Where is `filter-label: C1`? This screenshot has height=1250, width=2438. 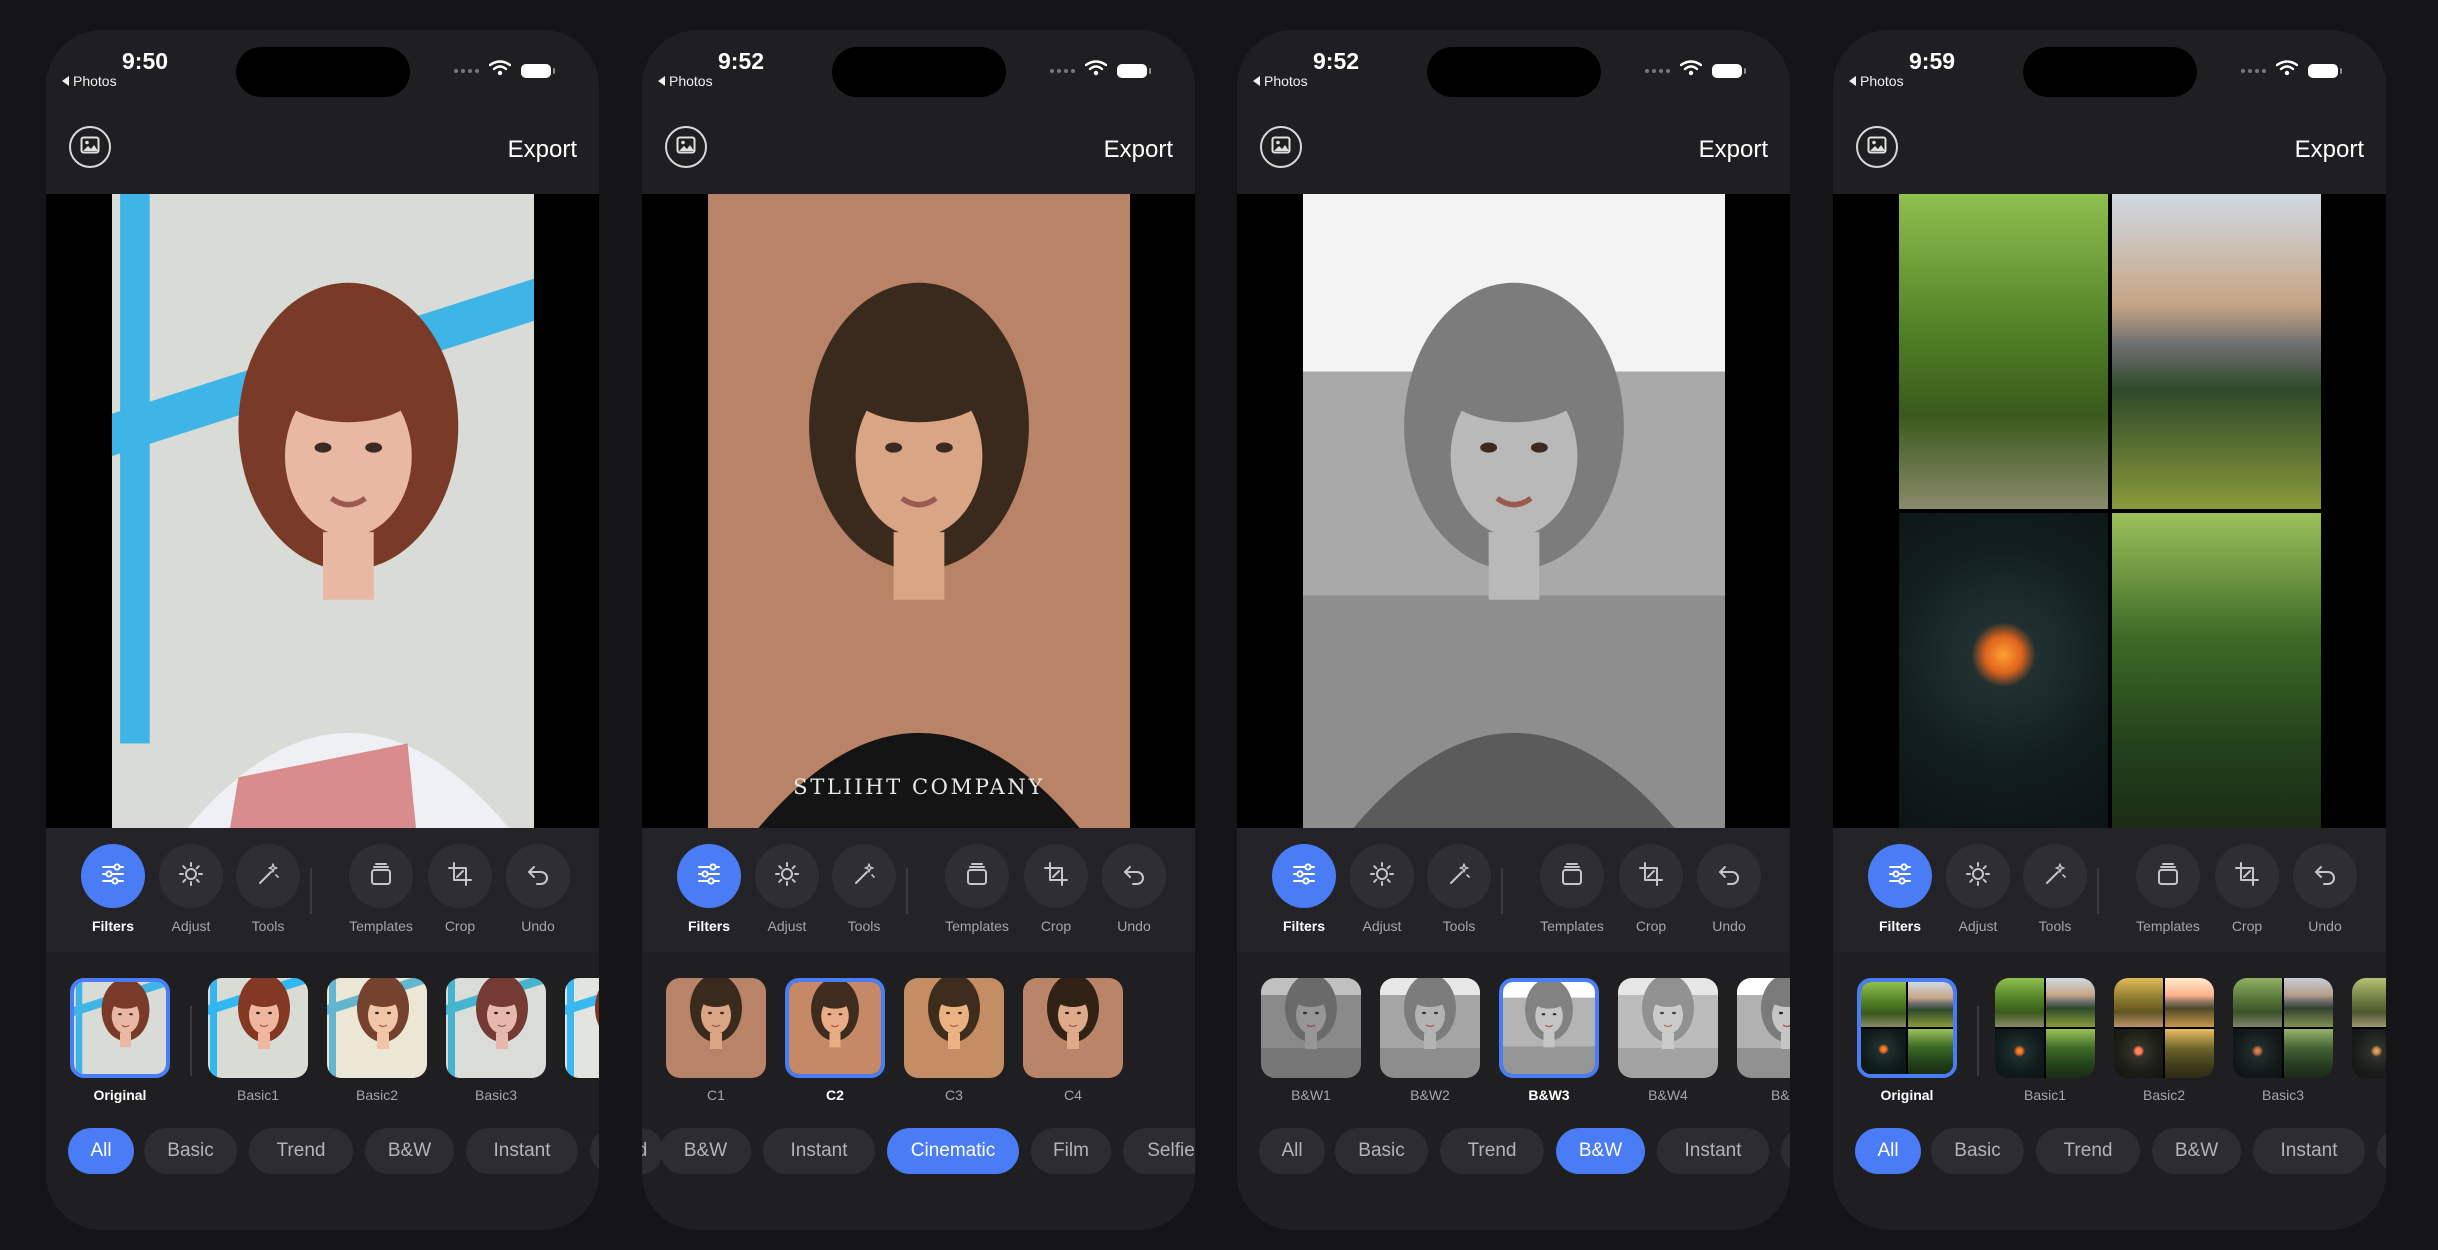
filter-label: C1 is located at coordinates (716, 1095).